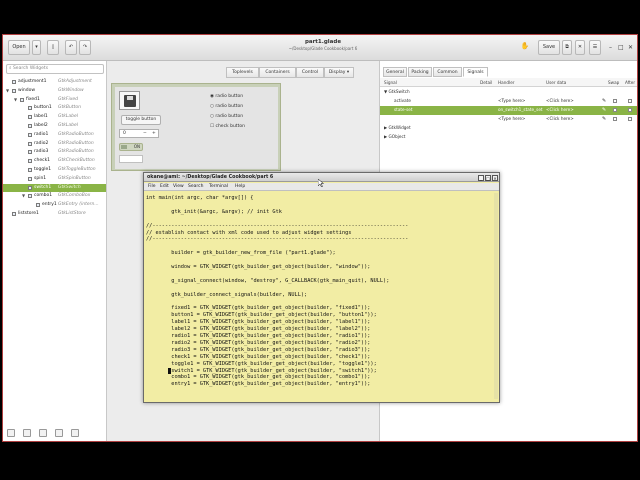  I want to click on tree-item: label2 GtkLabel, so click(54, 126).